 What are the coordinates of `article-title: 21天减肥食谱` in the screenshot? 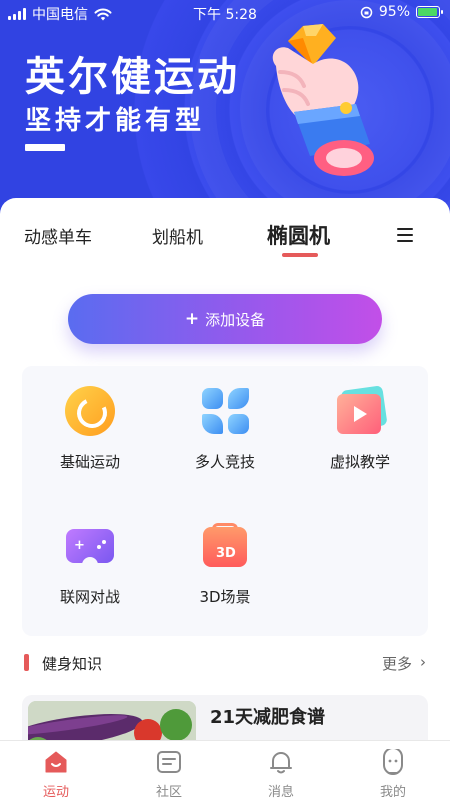 It's located at (268, 717).